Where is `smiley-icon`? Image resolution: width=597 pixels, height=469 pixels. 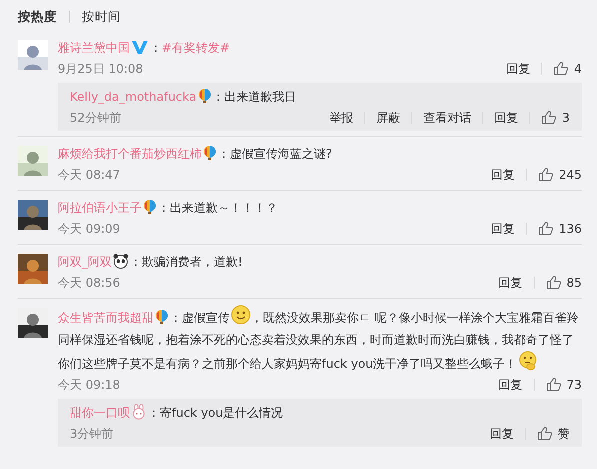
smiley-icon is located at coordinates (241, 314).